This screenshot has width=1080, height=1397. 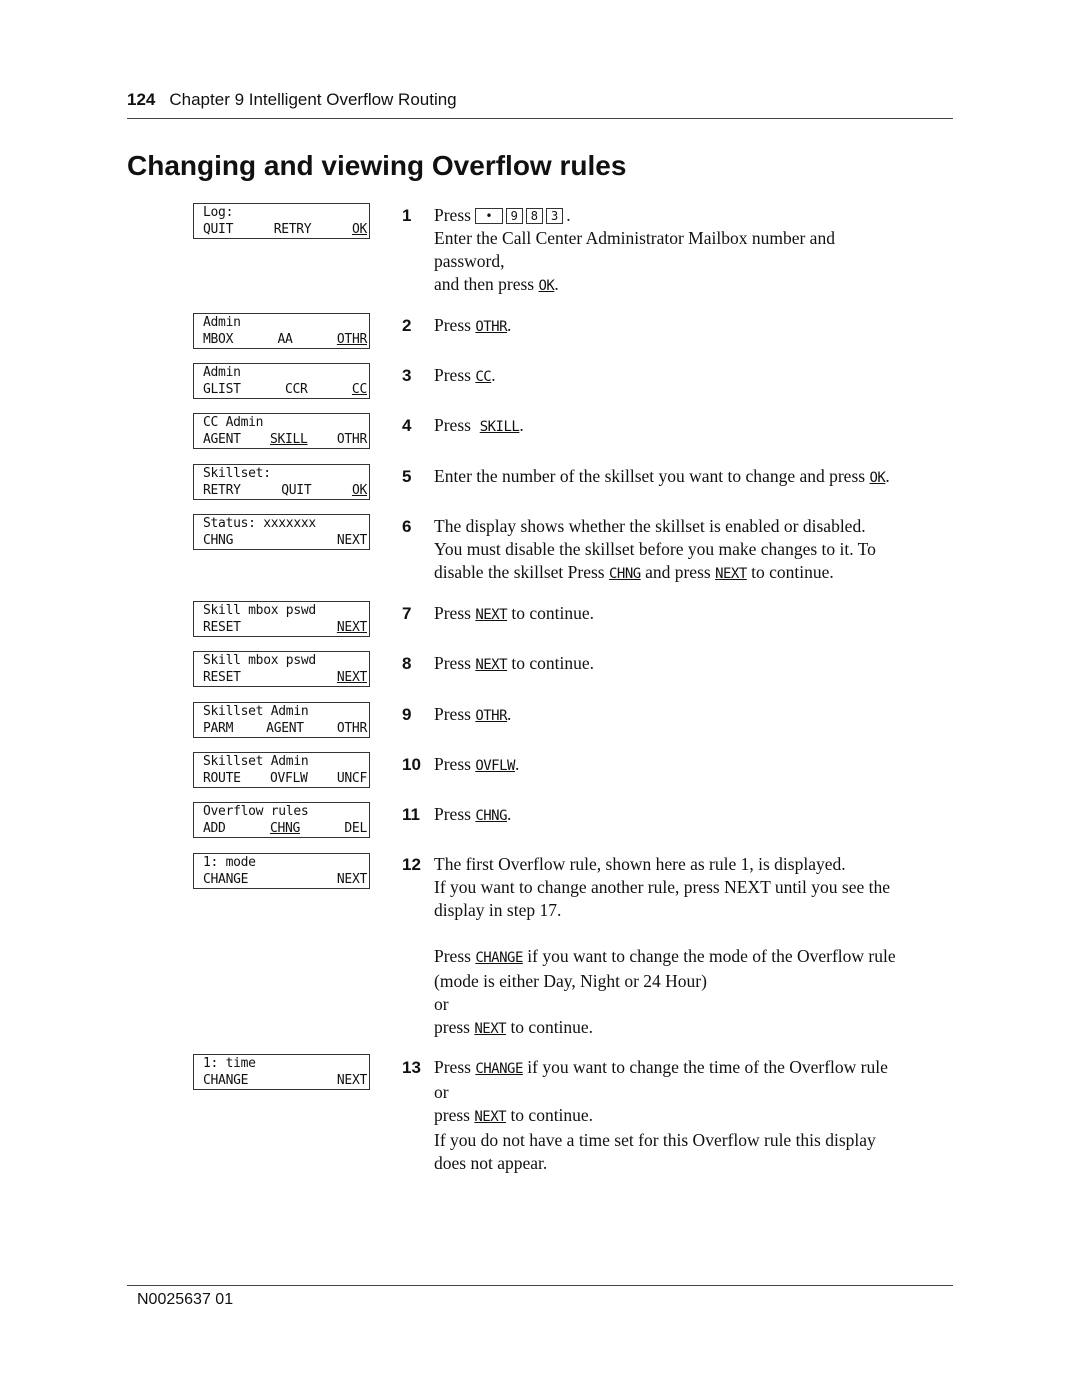 I want to click on display-line-1: Log:, so click(x=218, y=212).